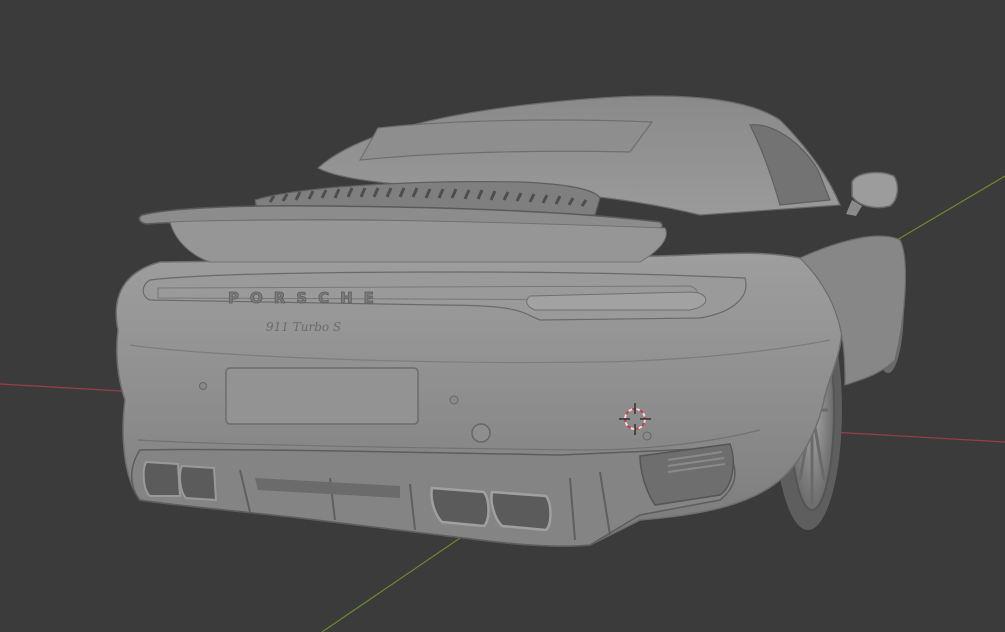 The height and width of the screenshot is (632, 1005). What do you see at coordinates (203, 386) in the screenshot?
I see `parking-sensor-left` at bounding box center [203, 386].